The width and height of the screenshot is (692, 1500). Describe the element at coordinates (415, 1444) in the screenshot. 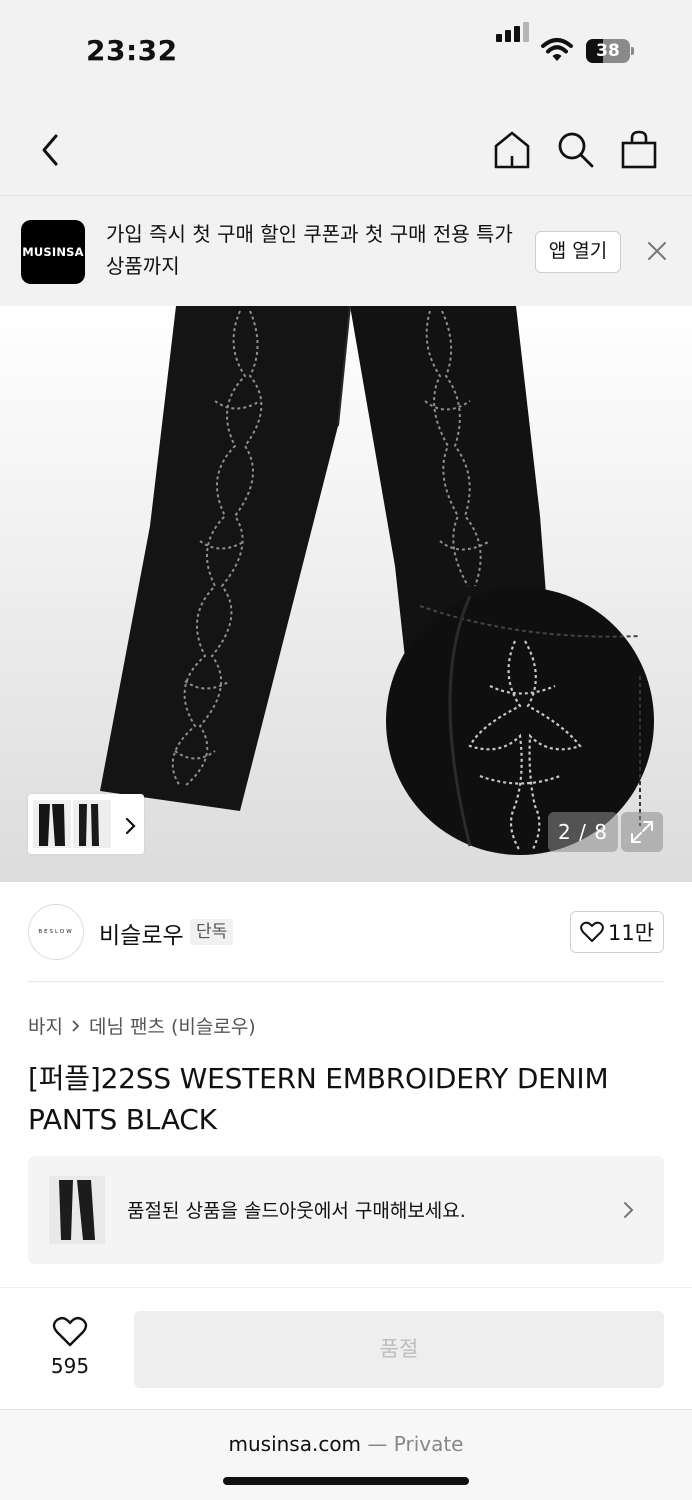

I see `private-label: — Private` at that location.